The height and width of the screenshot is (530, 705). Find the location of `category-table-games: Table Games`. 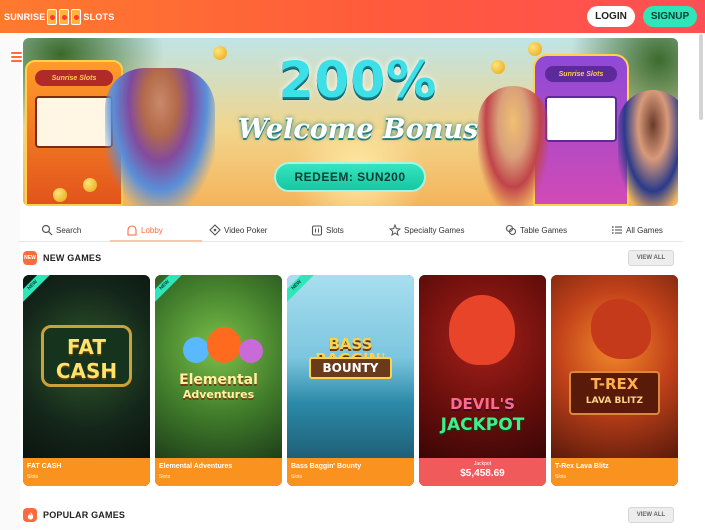

category-table-games: Table Games is located at coordinates (536, 230).